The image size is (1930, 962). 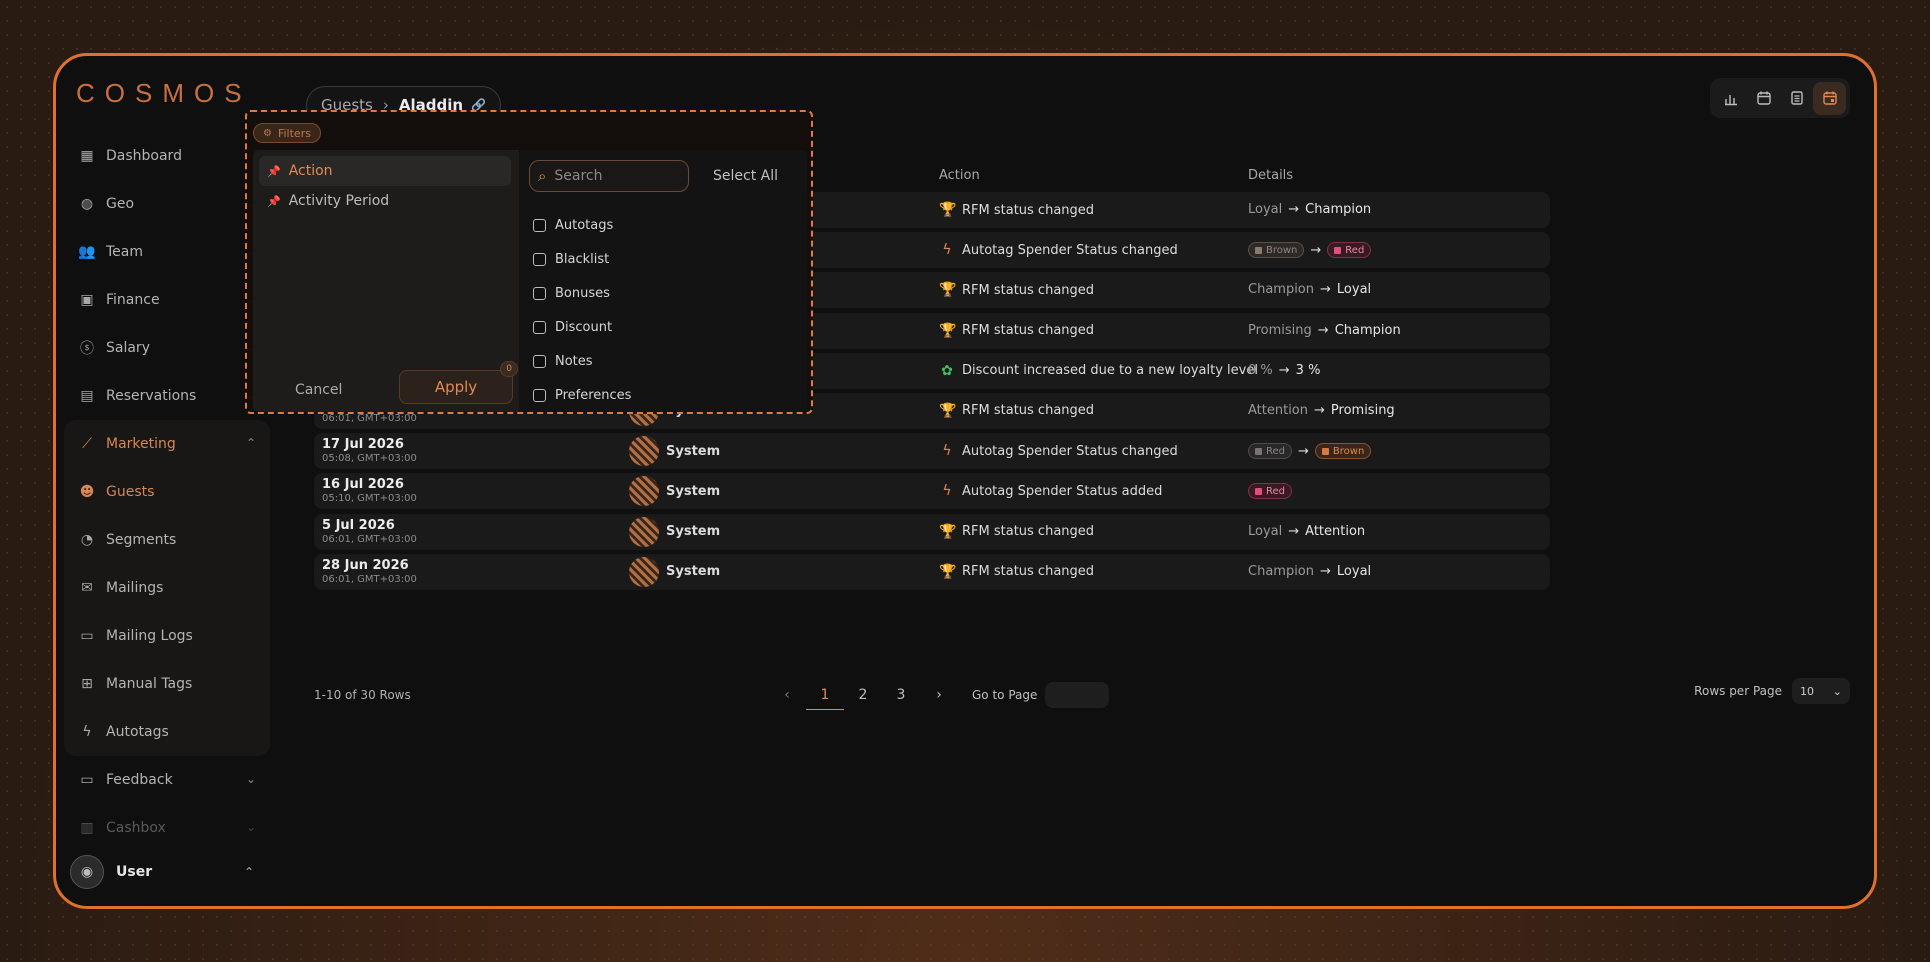 What do you see at coordinates (693, 491) in the screenshot?
I see `author-name: System` at bounding box center [693, 491].